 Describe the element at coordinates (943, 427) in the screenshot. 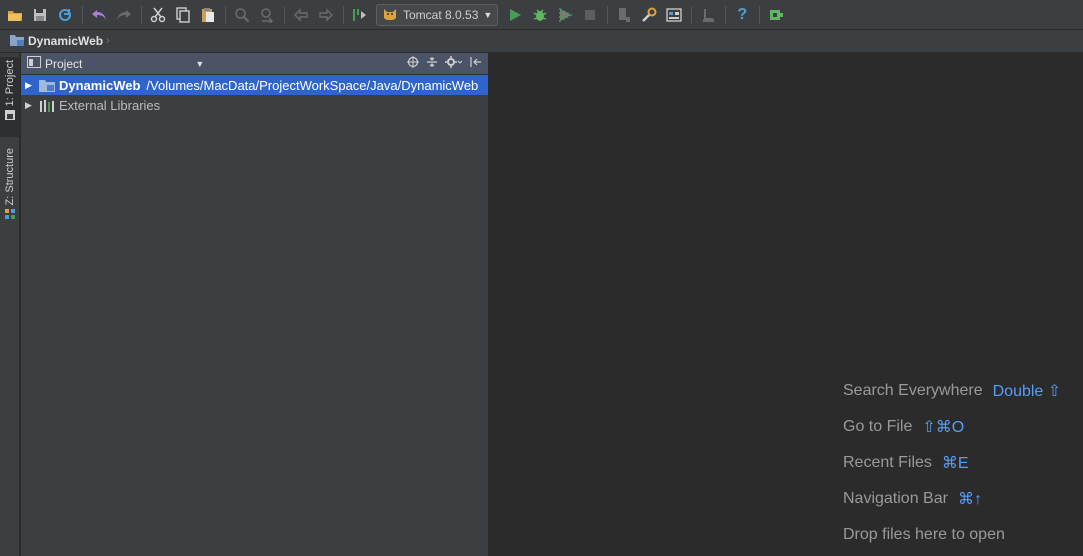

I see `hint-shortcut: ⇧⌘O` at that location.